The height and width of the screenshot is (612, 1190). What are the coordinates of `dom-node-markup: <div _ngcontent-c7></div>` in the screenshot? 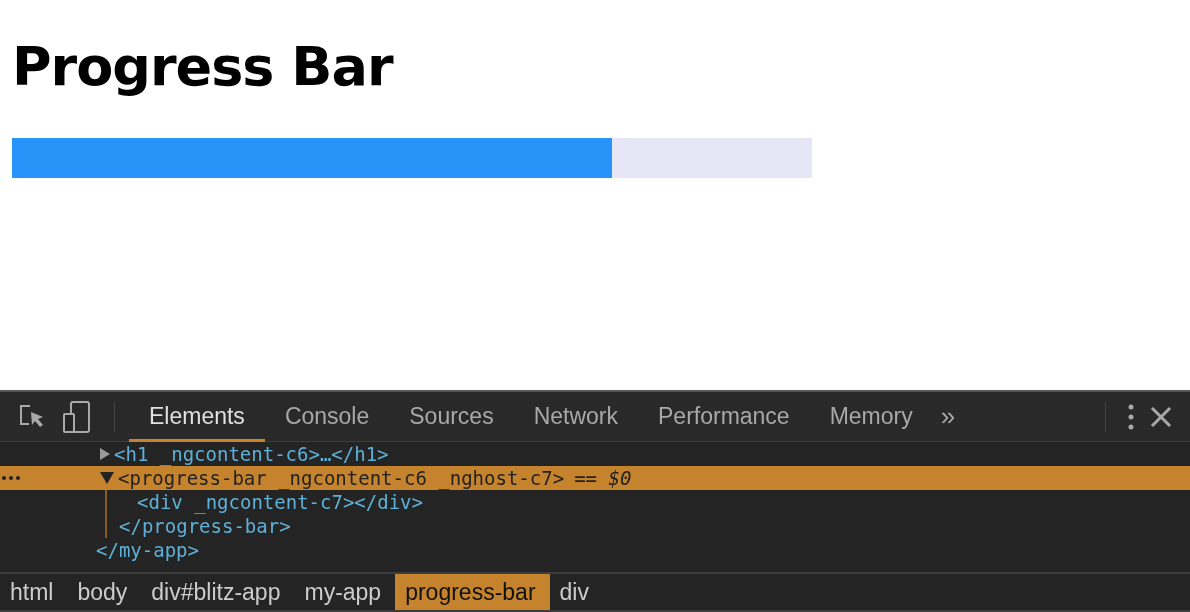 It's located at (280, 502).